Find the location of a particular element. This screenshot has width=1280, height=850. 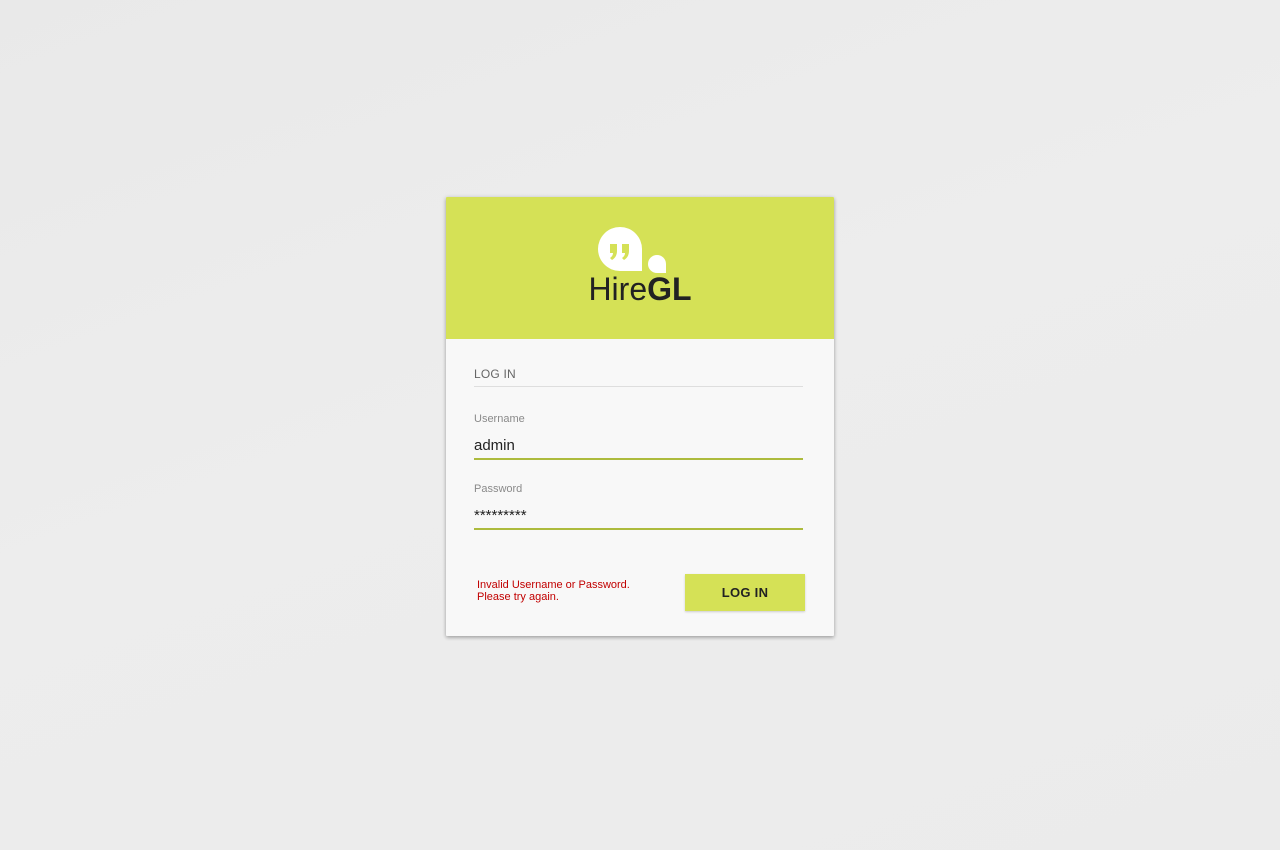

username-input is located at coordinates (638, 445).